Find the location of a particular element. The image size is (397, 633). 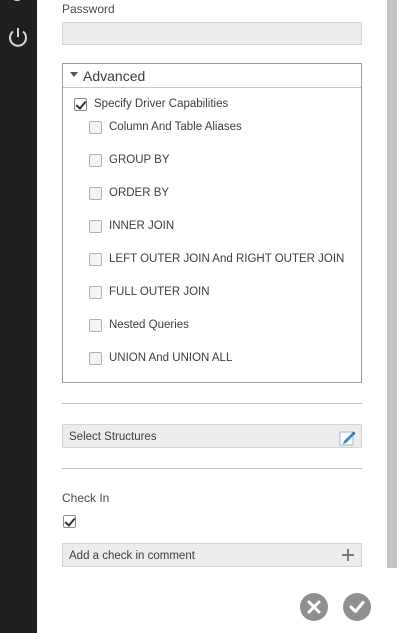

option-checkbox-group-by is located at coordinates (95, 160).